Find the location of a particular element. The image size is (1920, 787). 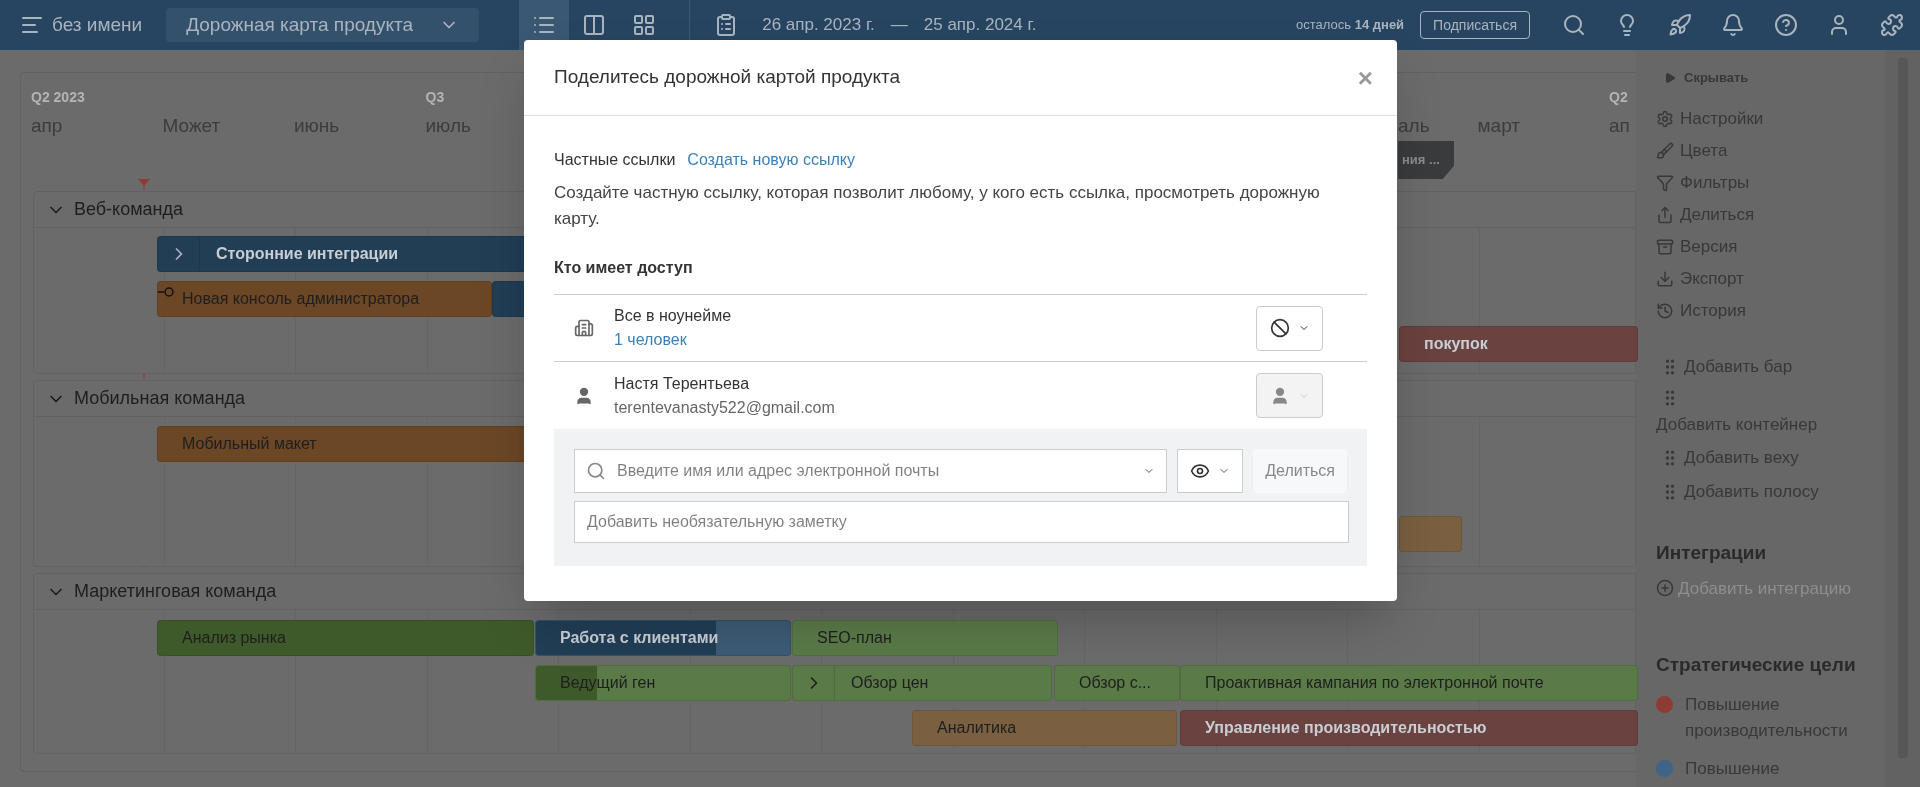

member-name: Все в ноунейме is located at coordinates (673, 316).